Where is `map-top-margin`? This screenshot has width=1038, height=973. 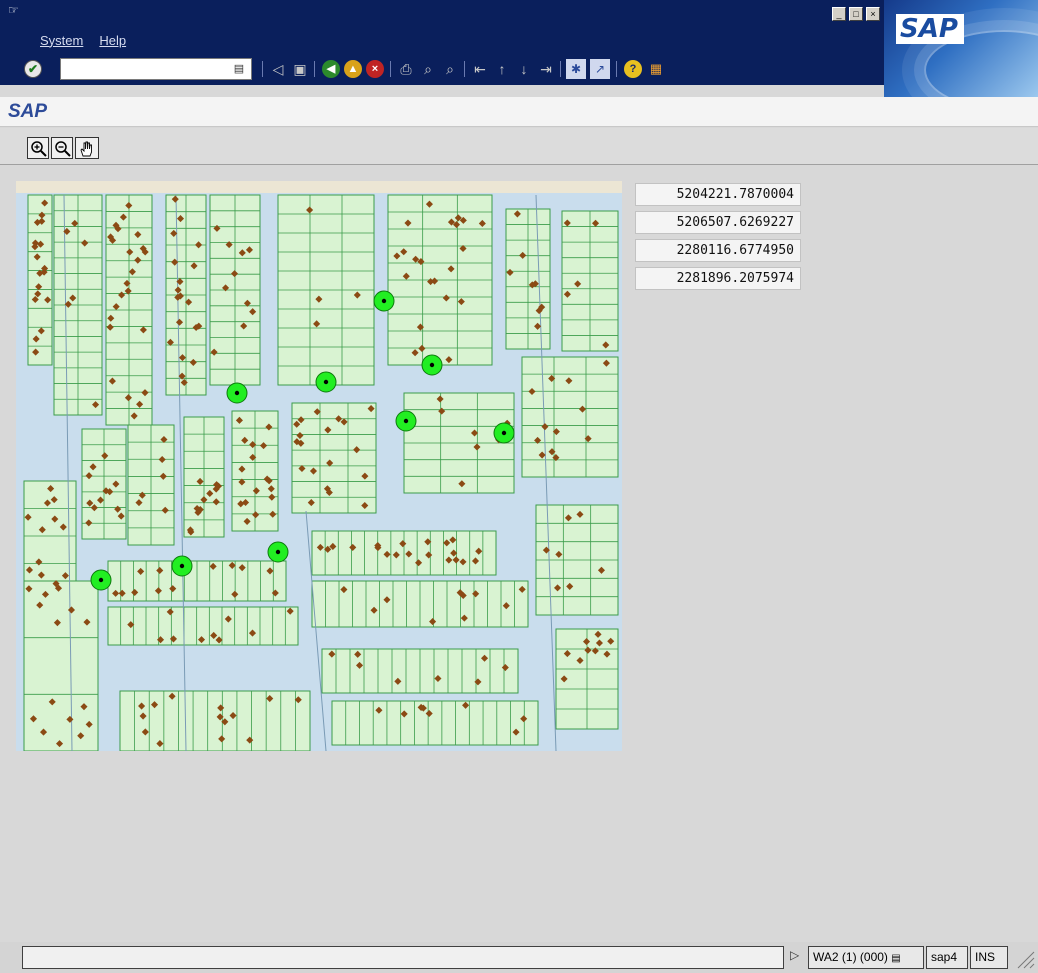 map-top-margin is located at coordinates (319, 187).